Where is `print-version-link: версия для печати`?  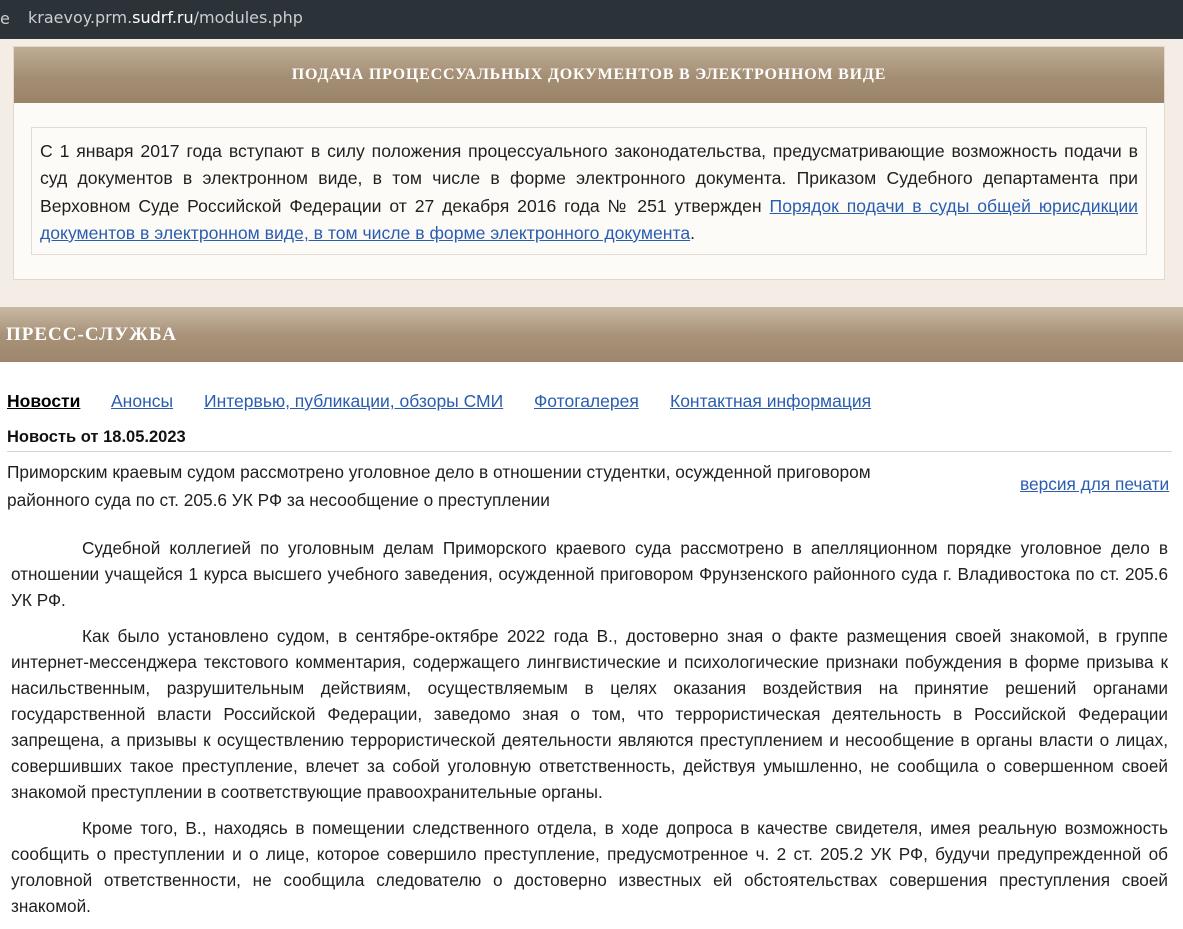
print-version-link: версия для печати is located at coordinates (1094, 484).